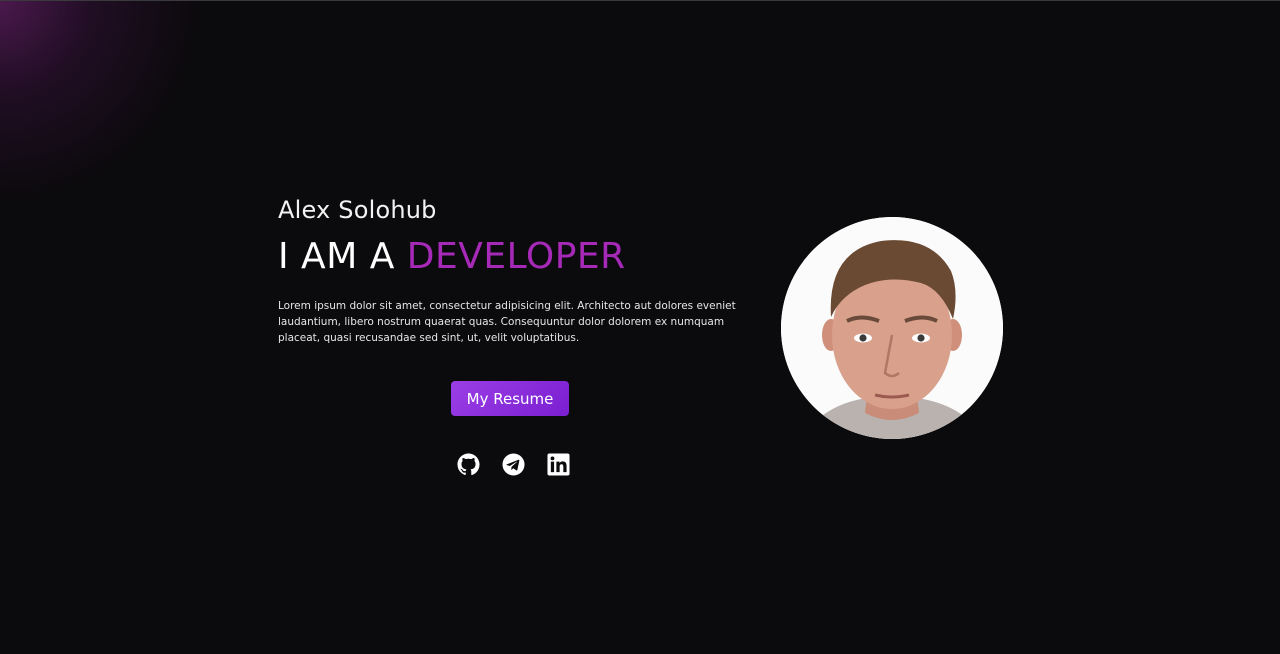 The width and height of the screenshot is (1280, 654). I want to click on telegram-link, so click(513, 464).